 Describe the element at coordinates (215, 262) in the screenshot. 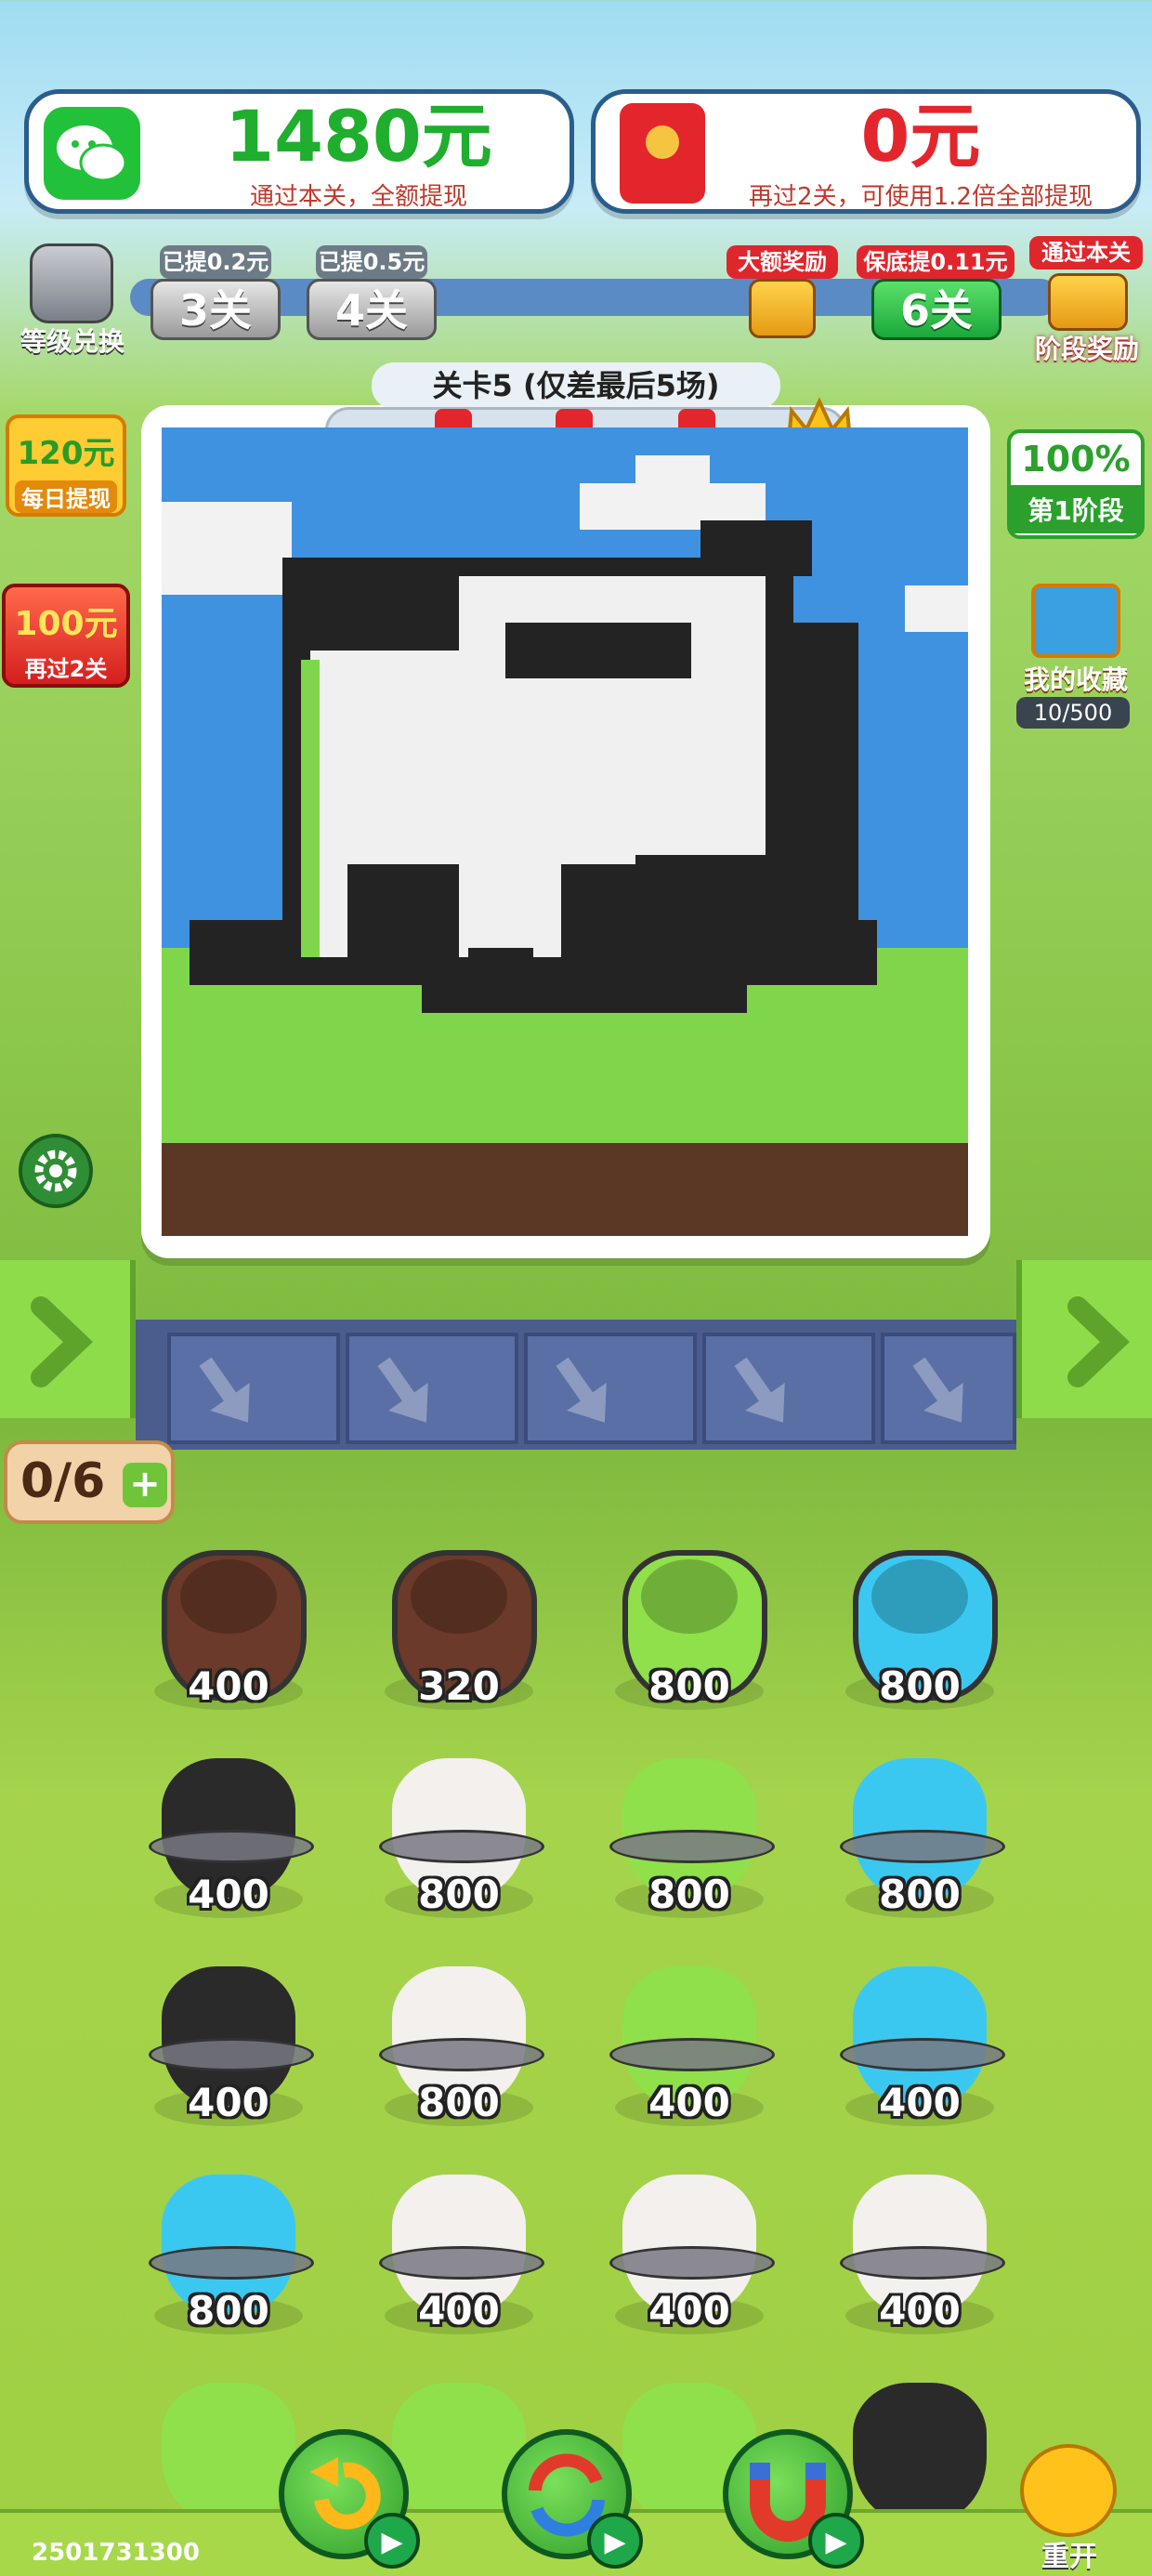

I see `milestone-tag-3: 已提0.2元` at that location.